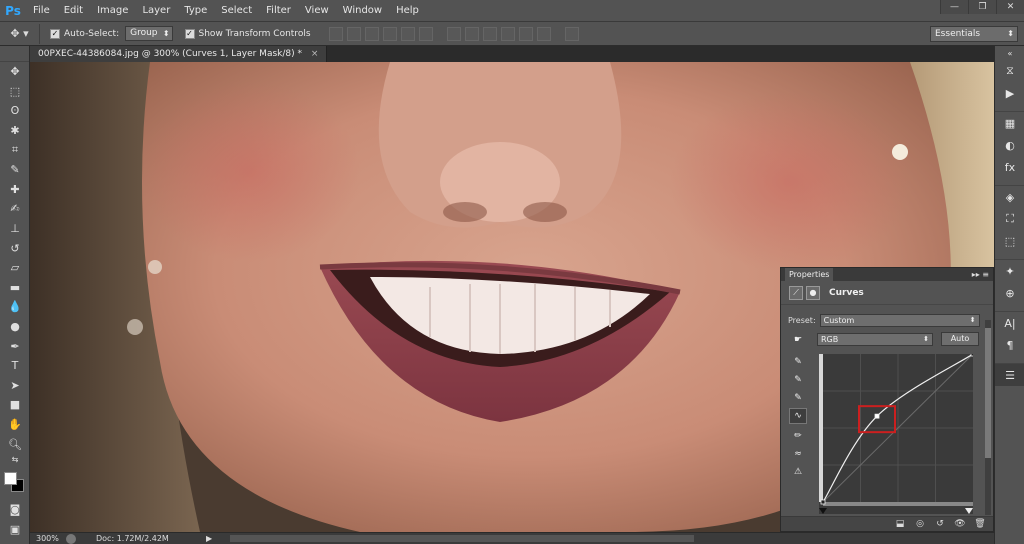  What do you see at coordinates (278, 11) in the screenshot?
I see `menu-filter: Filter` at bounding box center [278, 11].